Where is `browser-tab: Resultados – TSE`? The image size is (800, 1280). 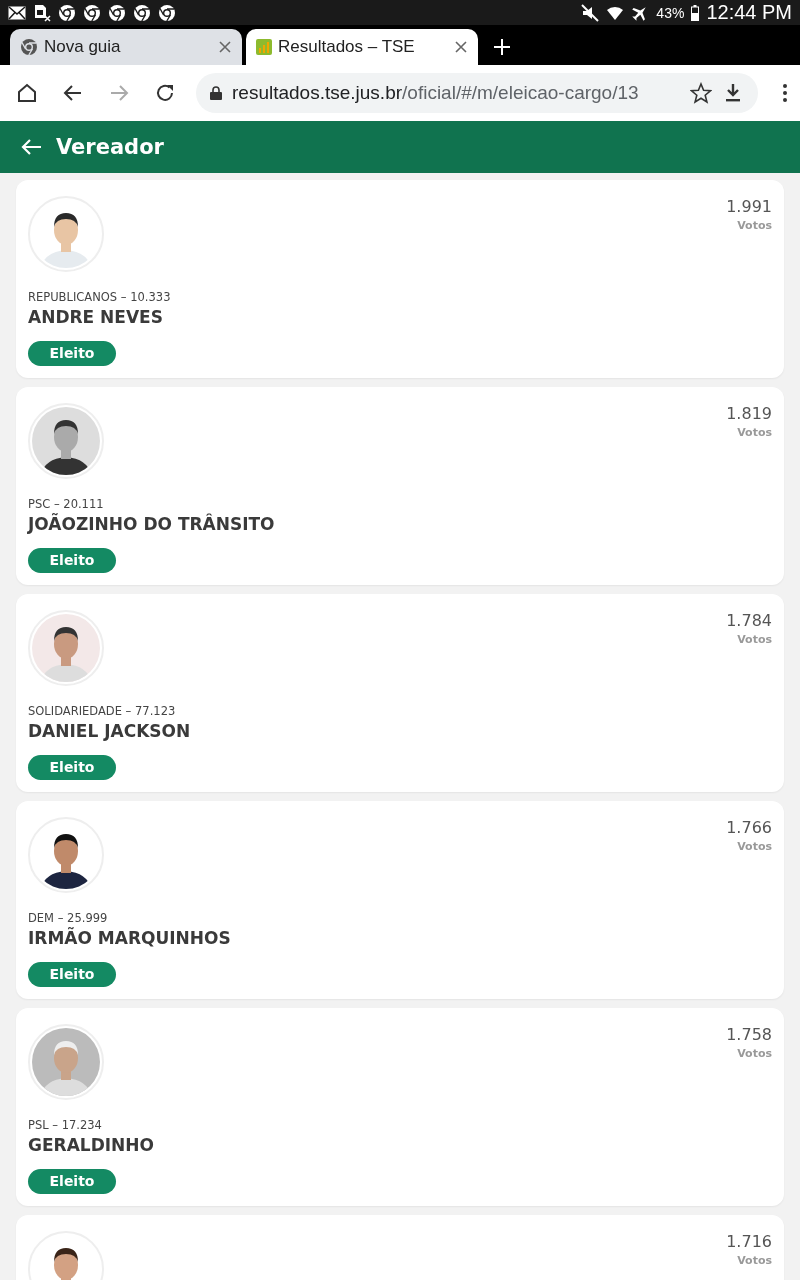
browser-tab: Resultados – TSE is located at coordinates (362, 47).